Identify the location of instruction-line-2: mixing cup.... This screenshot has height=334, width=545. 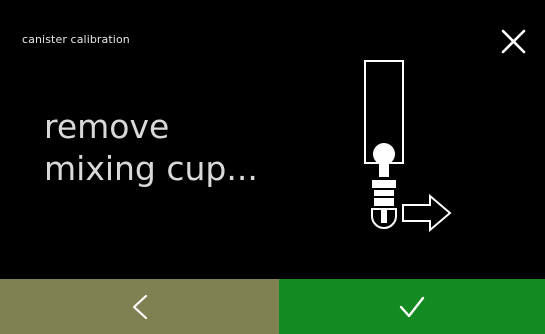
(151, 168).